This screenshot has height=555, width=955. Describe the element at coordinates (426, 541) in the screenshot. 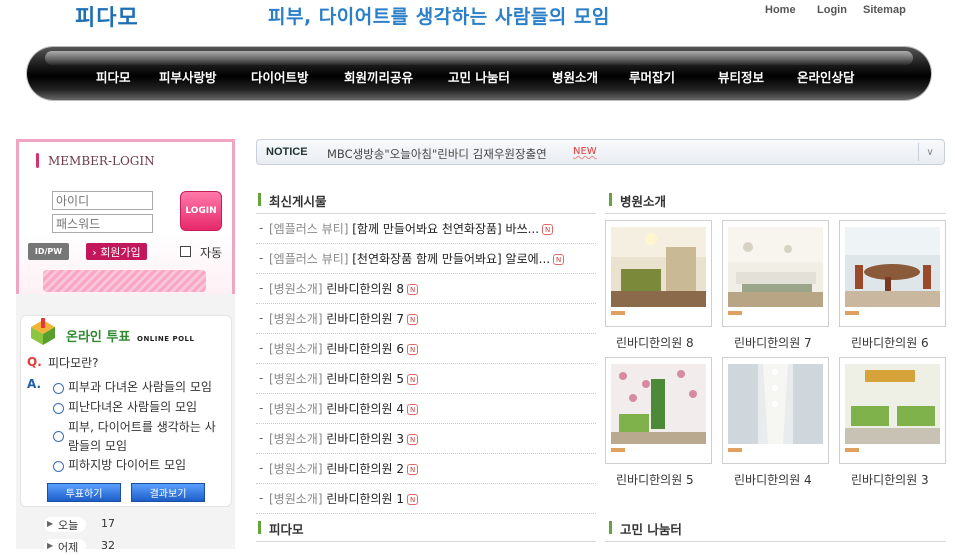

I see `pidamo-section-divider` at that location.